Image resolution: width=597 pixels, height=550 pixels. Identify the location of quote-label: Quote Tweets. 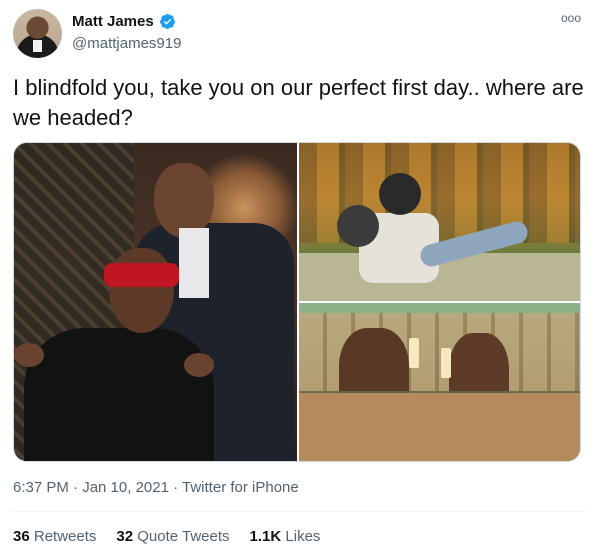
(183, 536).